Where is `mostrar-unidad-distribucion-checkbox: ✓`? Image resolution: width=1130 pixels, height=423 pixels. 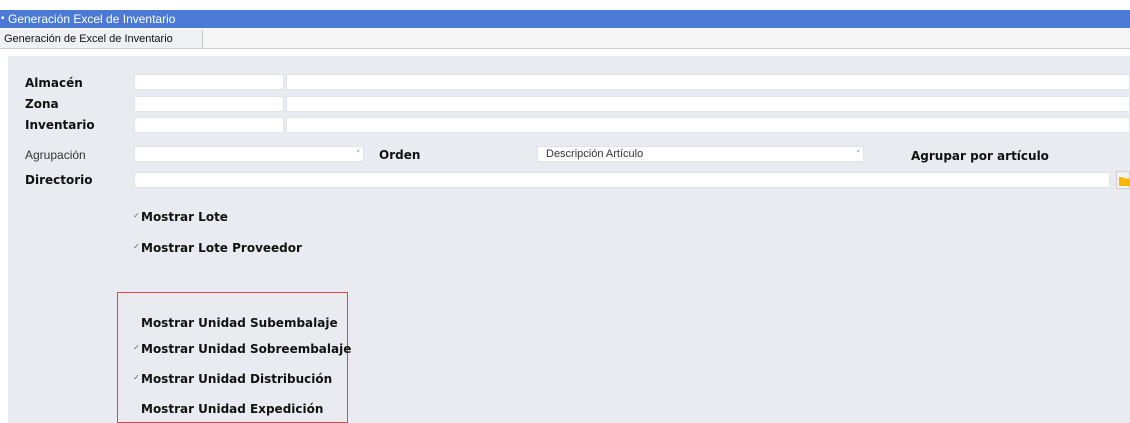 mostrar-unidad-distribucion-checkbox: ✓ is located at coordinates (136, 378).